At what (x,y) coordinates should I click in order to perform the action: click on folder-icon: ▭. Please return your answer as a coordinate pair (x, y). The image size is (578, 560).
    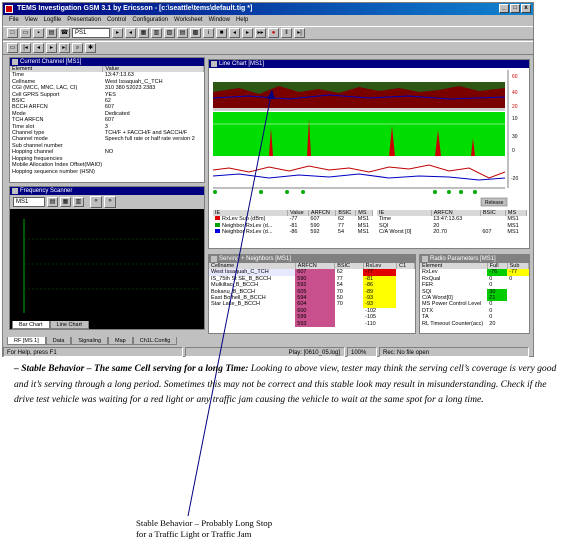
    Looking at the image, I should click on (12, 48).